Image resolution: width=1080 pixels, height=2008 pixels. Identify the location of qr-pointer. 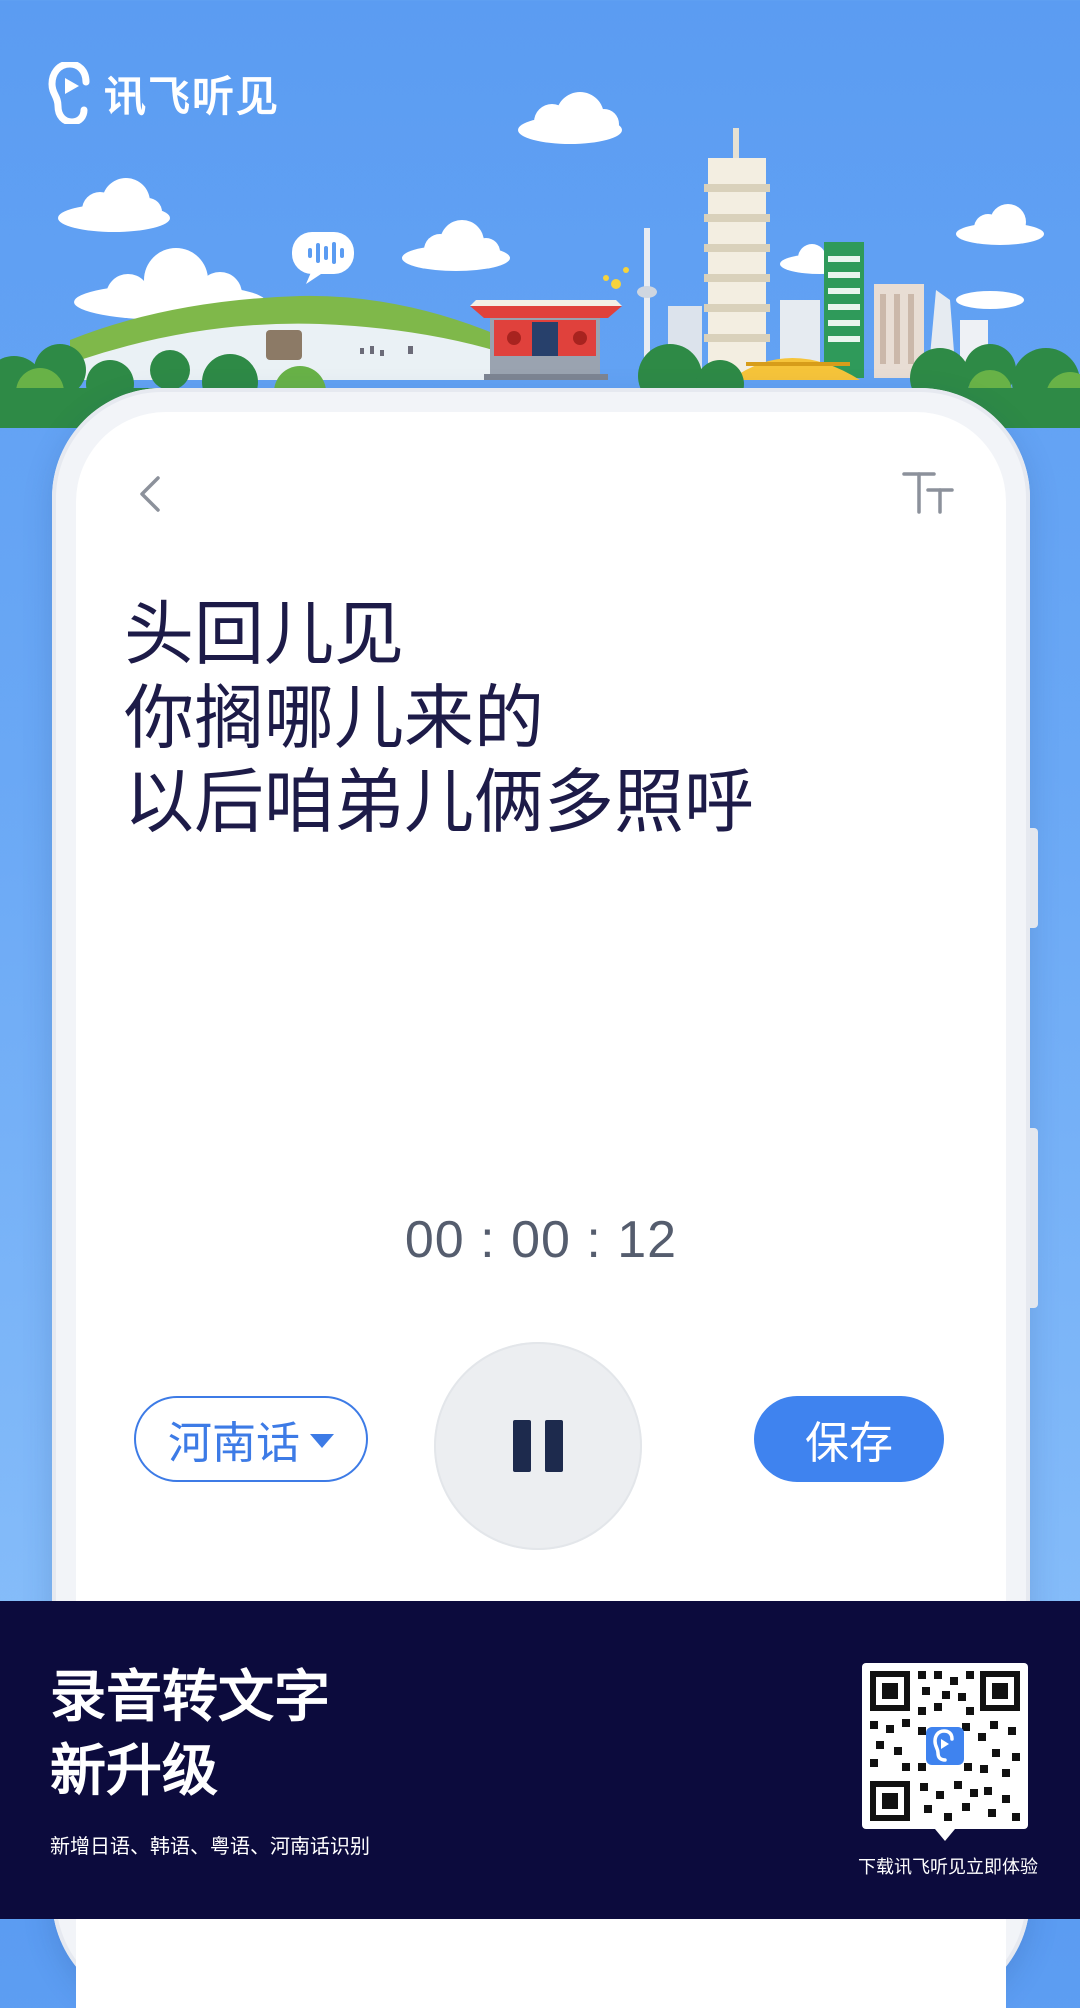
(945, 1835).